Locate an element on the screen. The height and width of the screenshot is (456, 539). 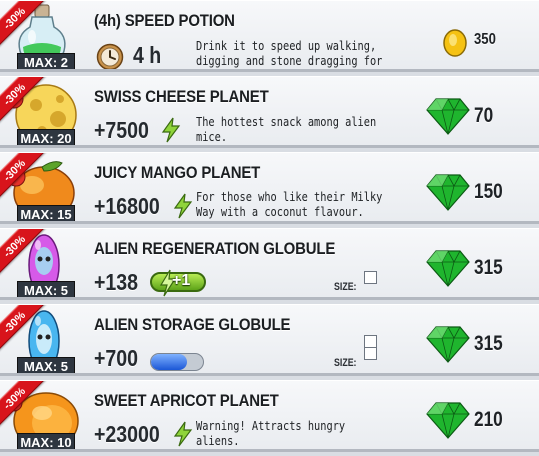
duration-value: 4 h is located at coordinates (147, 55).